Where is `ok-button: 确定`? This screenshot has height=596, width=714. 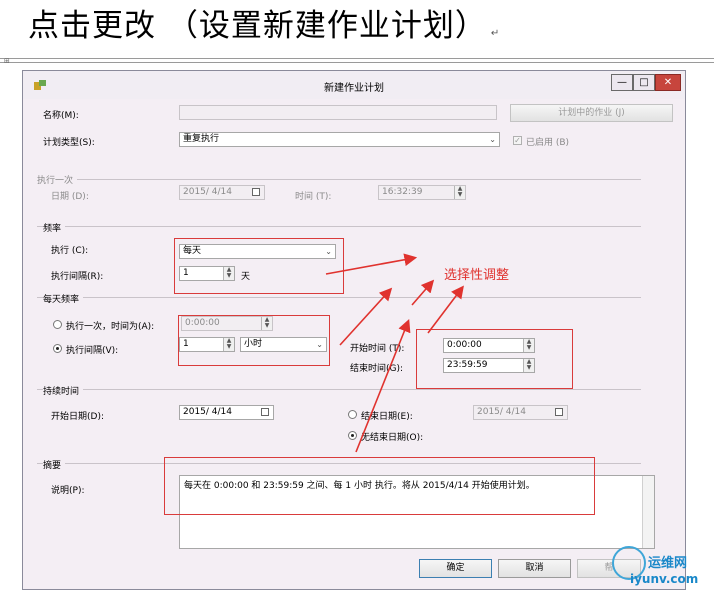 ok-button: 确定 is located at coordinates (455, 568).